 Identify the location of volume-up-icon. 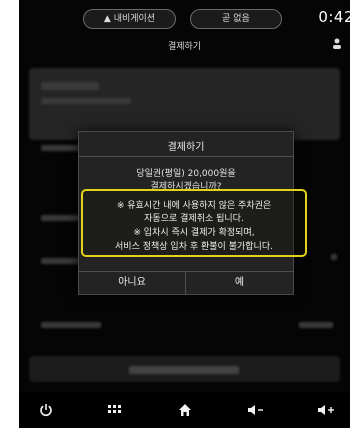
(326, 410).